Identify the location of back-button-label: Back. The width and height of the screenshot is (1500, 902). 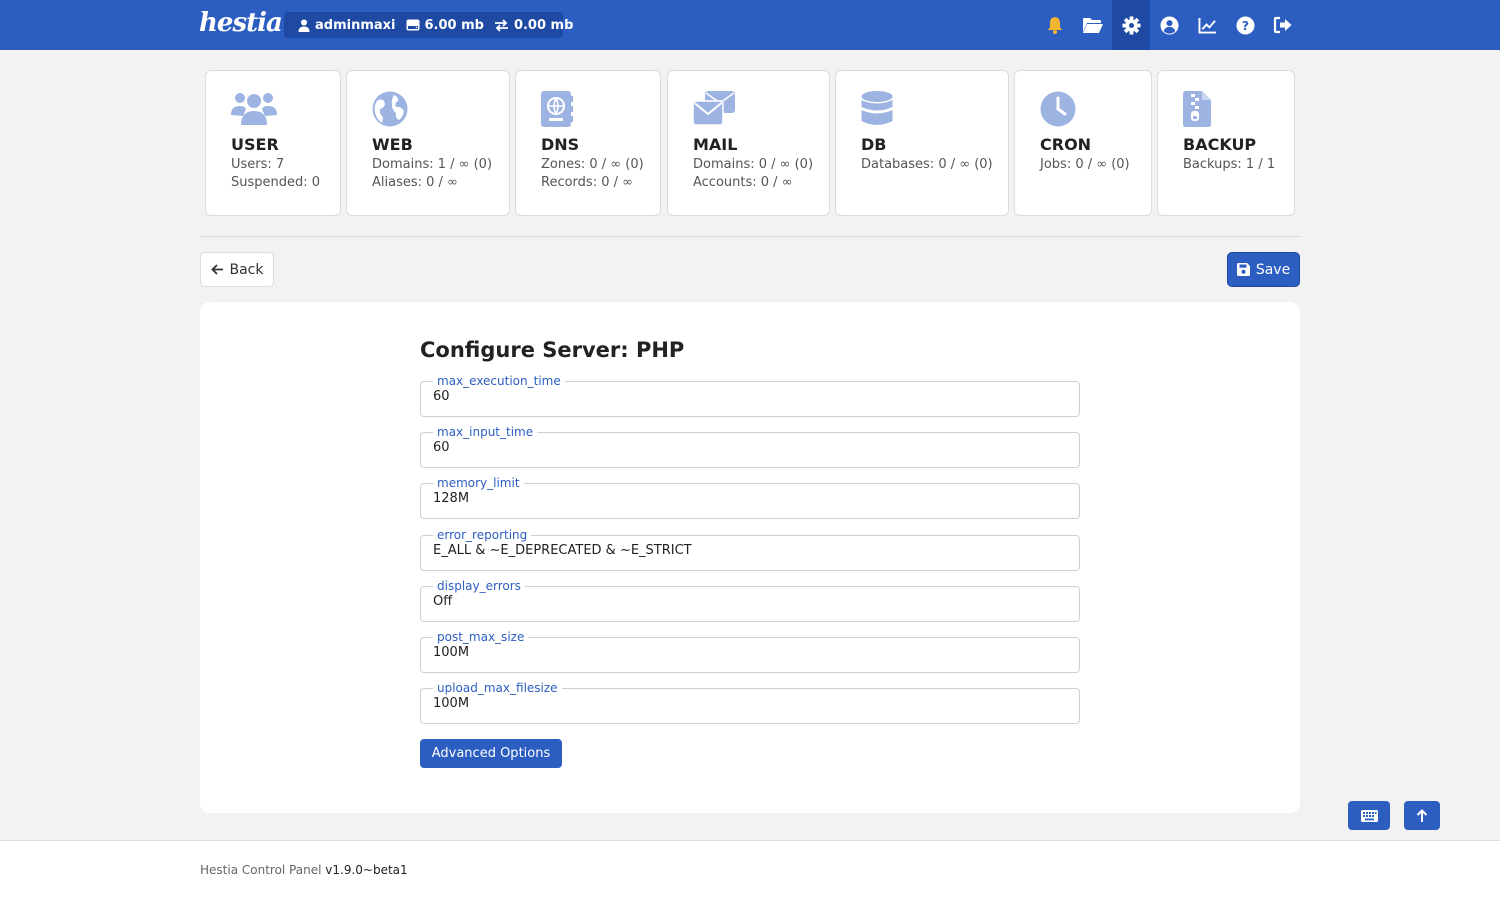
(246, 269).